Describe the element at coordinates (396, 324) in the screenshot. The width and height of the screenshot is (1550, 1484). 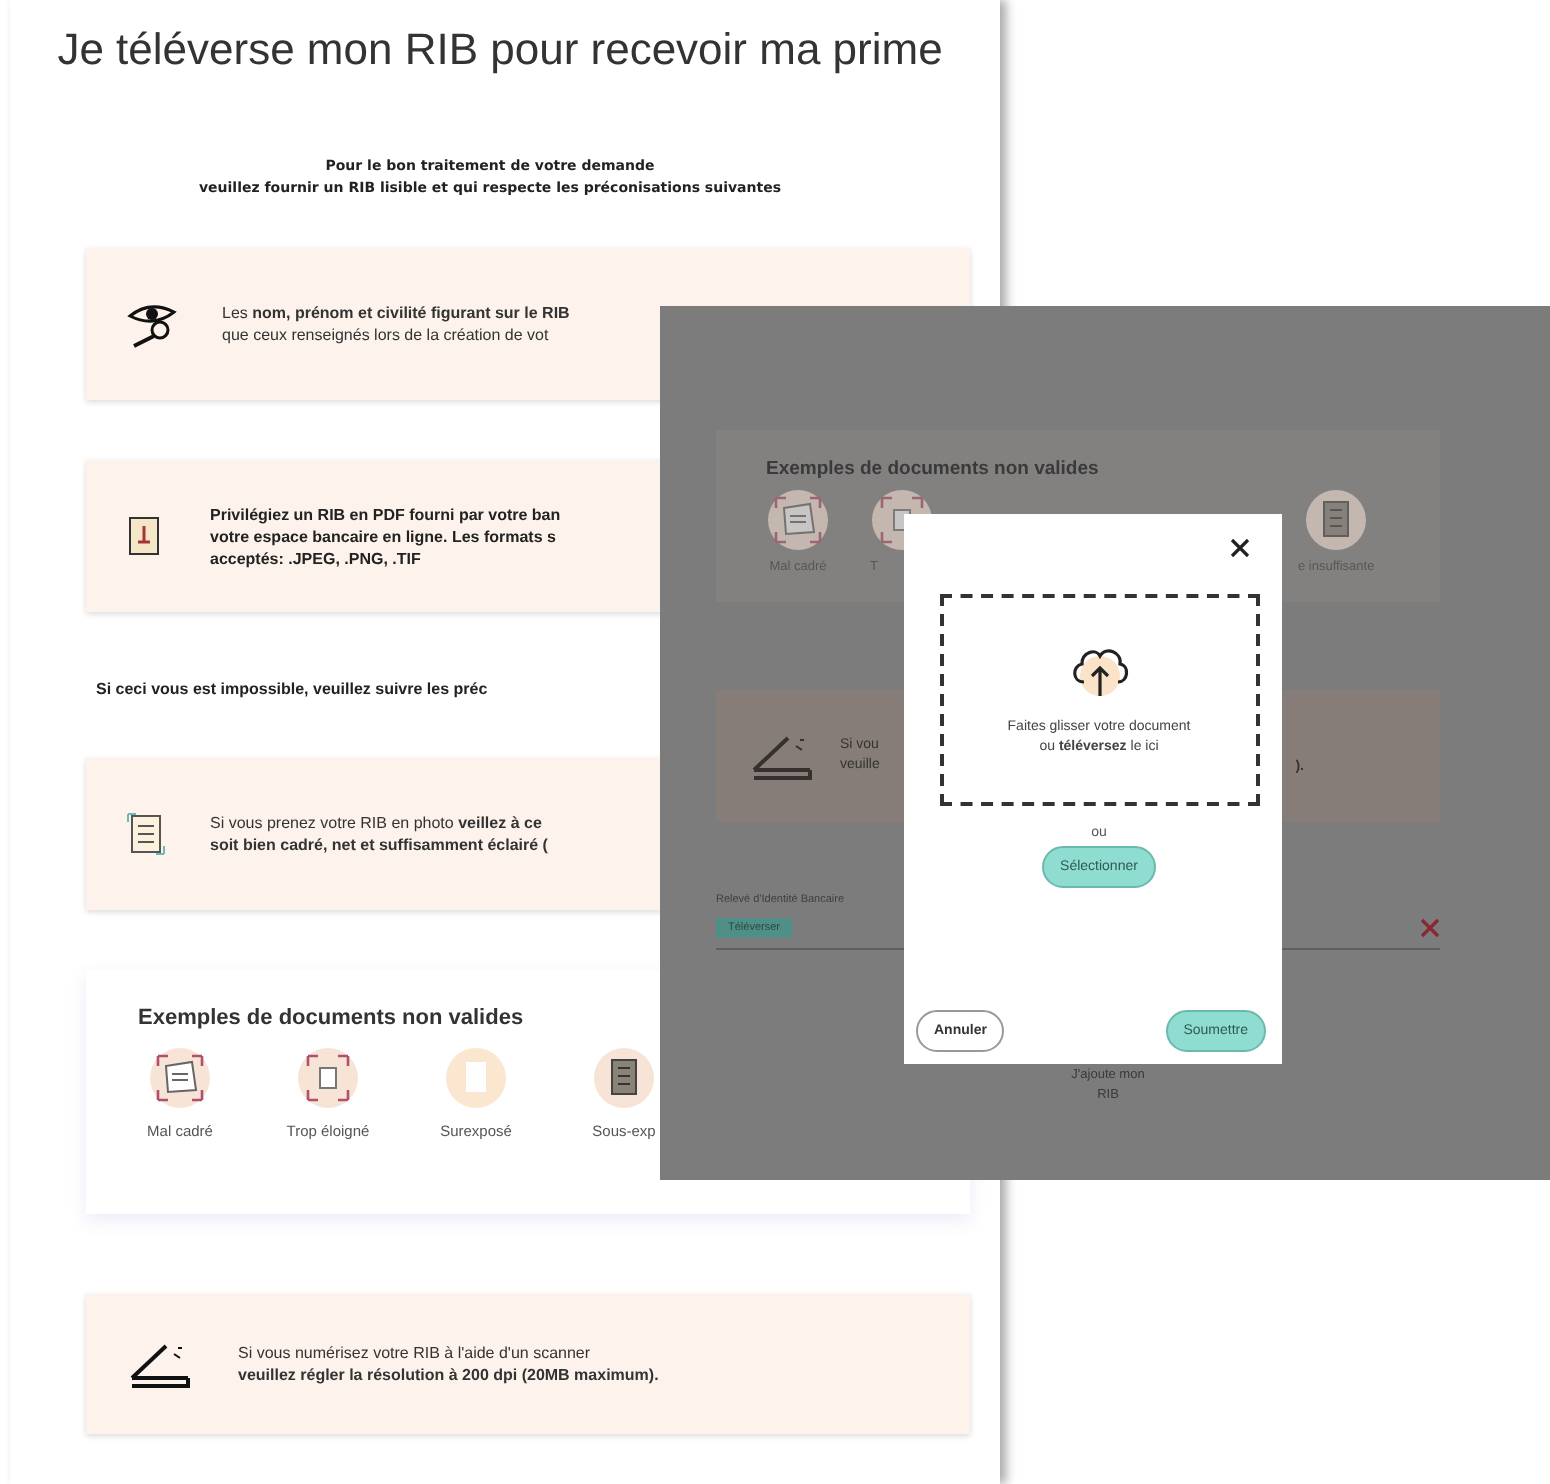
I see `tip-text: Les nom, prénom et civilité figurant sur le RIB que ceux renseignés lors de la création de vot` at that location.